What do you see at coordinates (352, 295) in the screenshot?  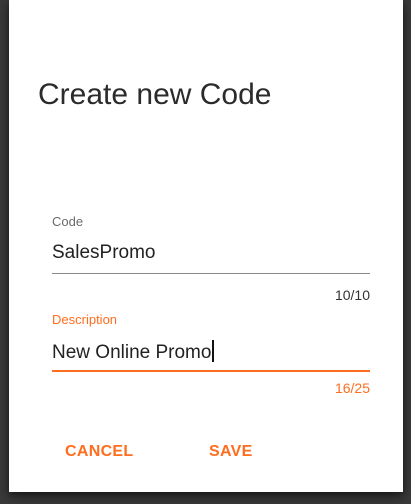 I see `code-char-counter: 10/10` at bounding box center [352, 295].